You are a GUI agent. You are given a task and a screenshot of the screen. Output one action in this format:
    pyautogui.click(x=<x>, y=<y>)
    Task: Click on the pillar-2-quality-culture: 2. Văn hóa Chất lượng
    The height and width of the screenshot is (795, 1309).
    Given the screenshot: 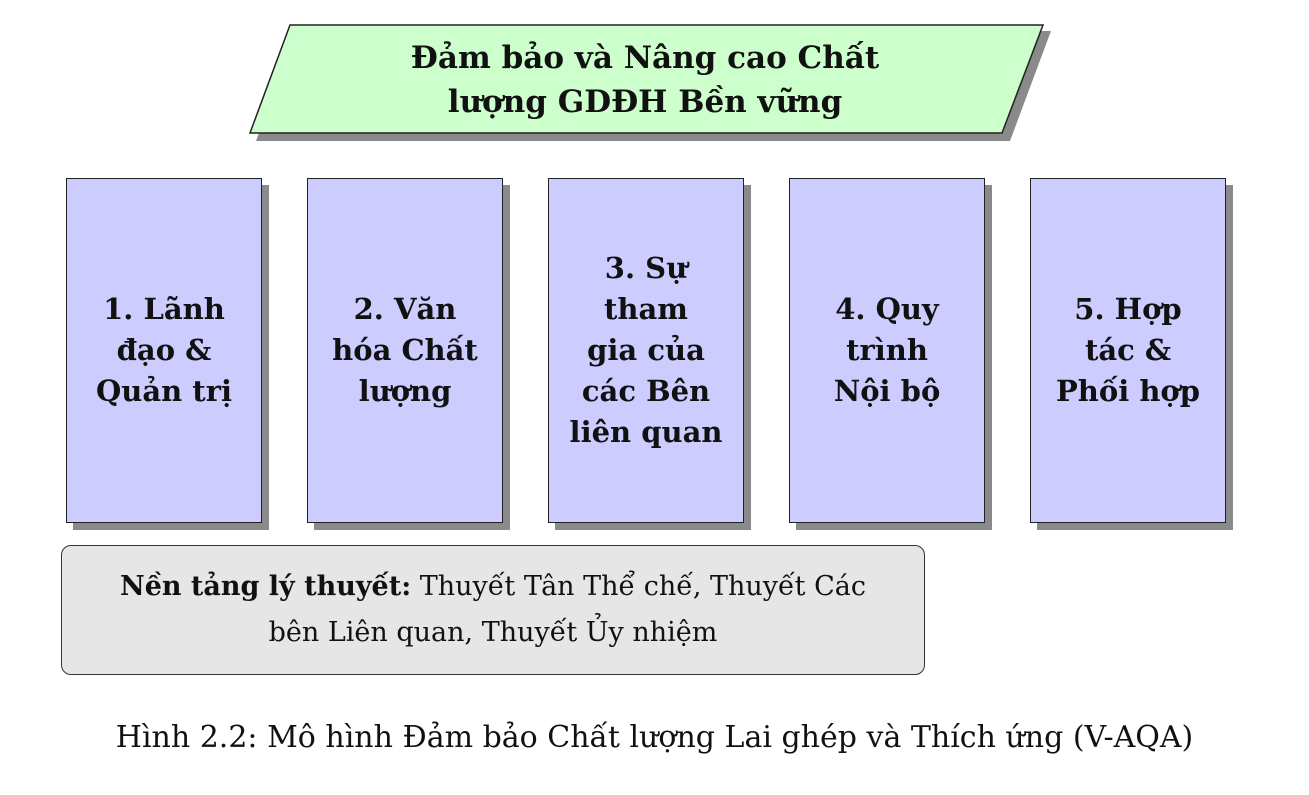 What is the action you would take?
    pyautogui.click(x=405, y=350)
    